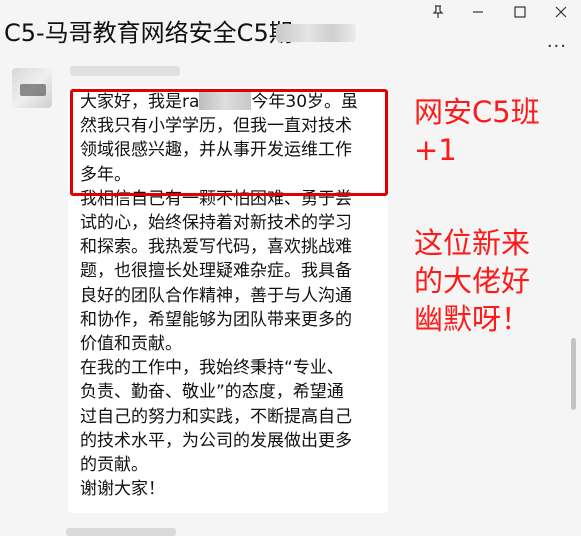 The width and height of the screenshot is (581, 536). I want to click on message-line: 和协作，希望能够为团队带来更多的, so click(216, 319).